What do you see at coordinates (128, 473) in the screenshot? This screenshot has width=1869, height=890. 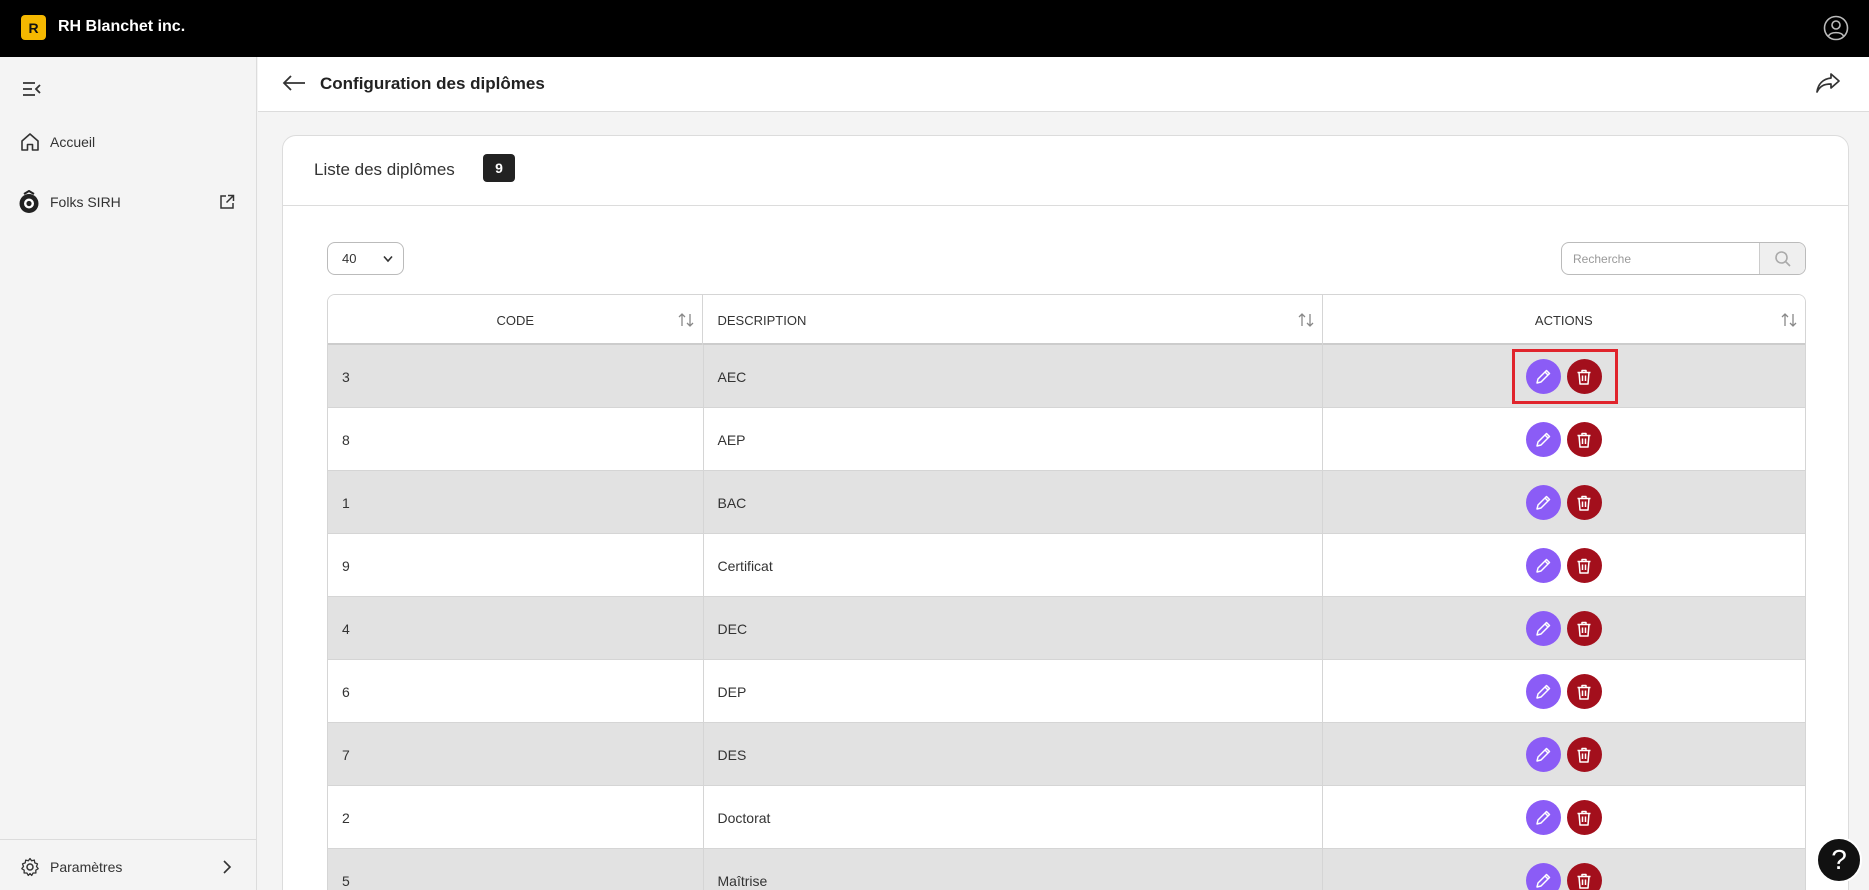 I see `sidebar: Accueil Folks SIRH Paramètres` at bounding box center [128, 473].